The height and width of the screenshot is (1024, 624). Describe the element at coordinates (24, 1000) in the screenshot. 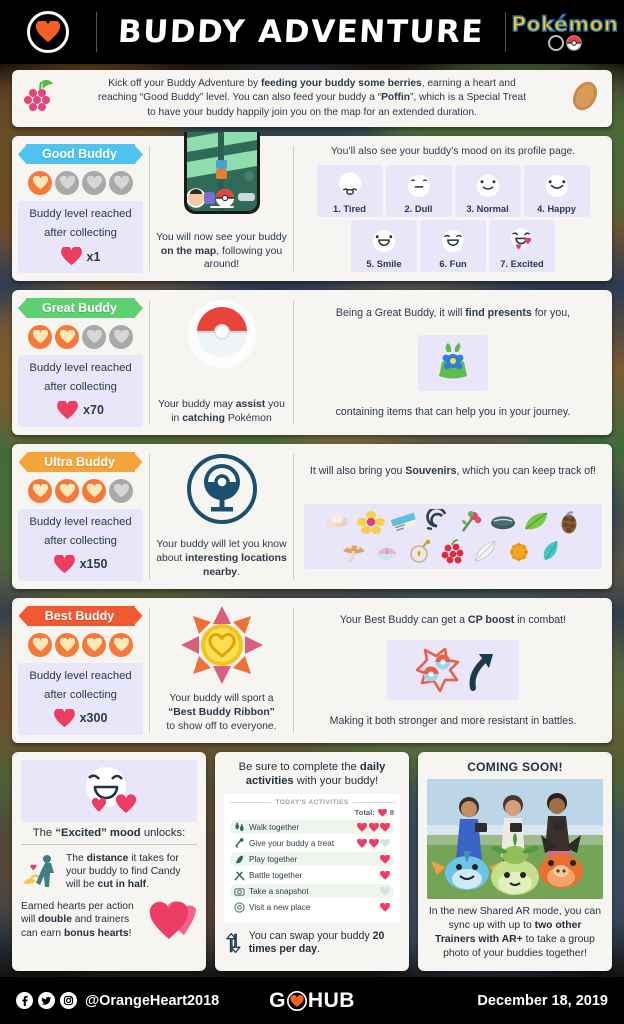

I see `facebook-icon` at that location.